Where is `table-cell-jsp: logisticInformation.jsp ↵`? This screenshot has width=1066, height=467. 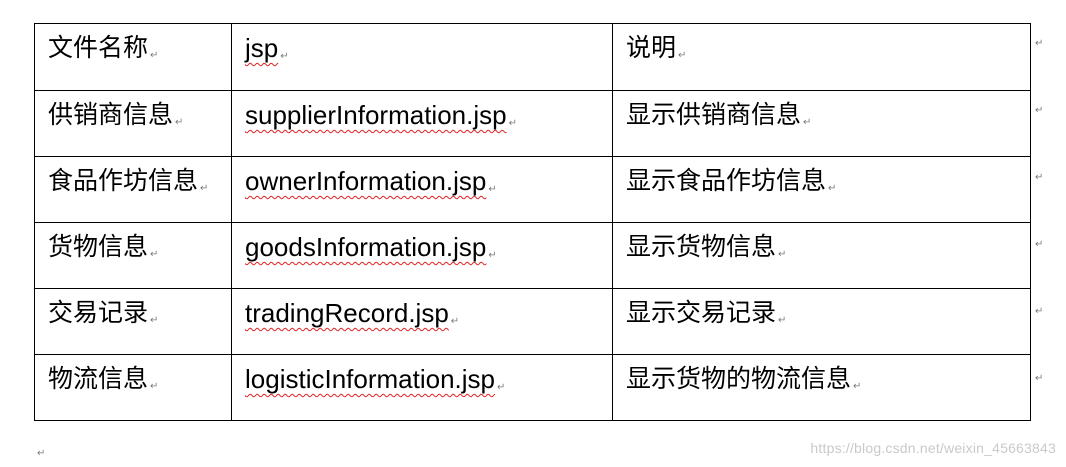 table-cell-jsp: logisticInformation.jsp ↵ is located at coordinates (422, 387).